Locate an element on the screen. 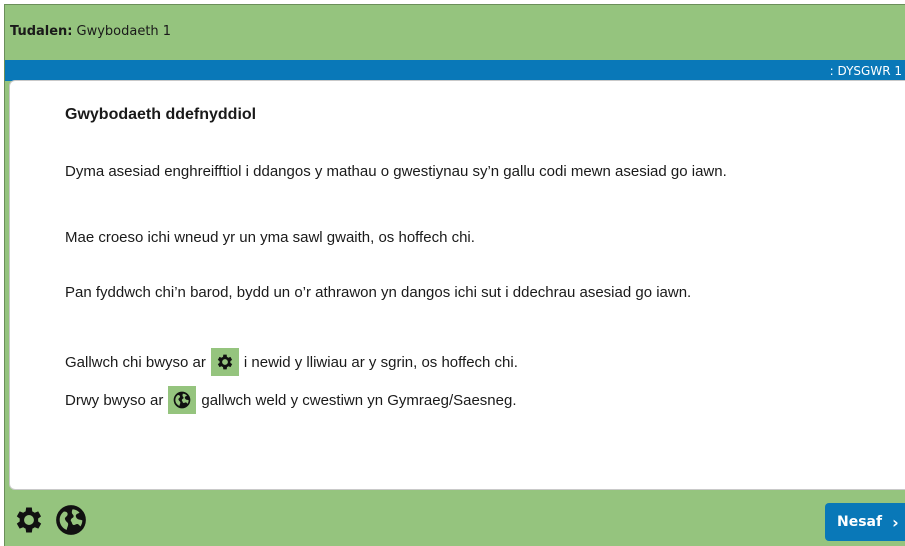  learner-label: : DYSGWR 1 is located at coordinates (865, 70).